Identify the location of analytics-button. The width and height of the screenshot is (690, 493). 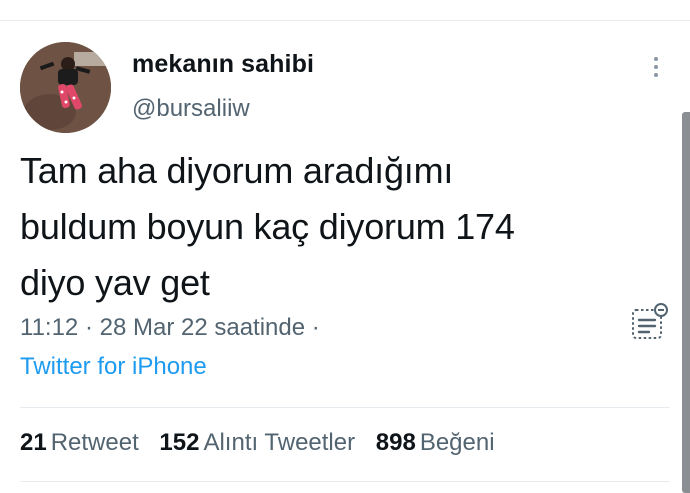
(649, 321).